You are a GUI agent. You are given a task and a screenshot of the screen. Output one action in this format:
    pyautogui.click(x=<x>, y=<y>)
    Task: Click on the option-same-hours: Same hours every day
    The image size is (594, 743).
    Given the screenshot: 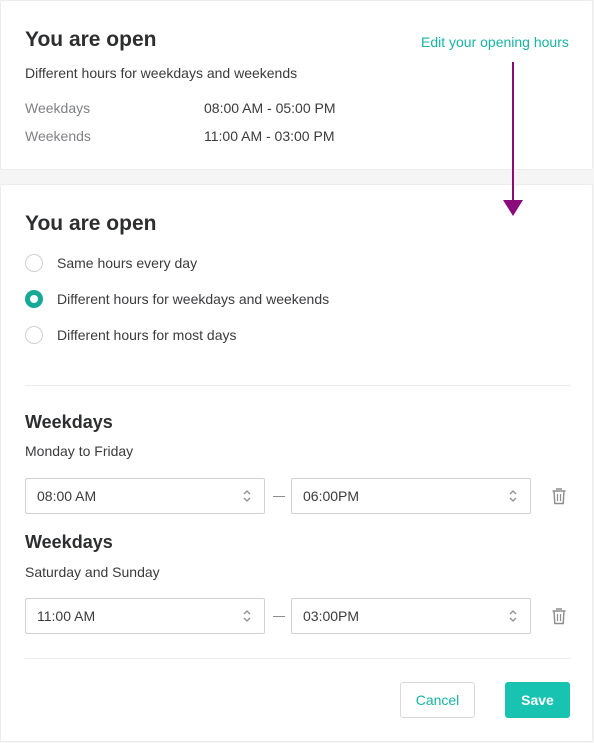 What is the action you would take?
    pyautogui.click(x=111, y=263)
    